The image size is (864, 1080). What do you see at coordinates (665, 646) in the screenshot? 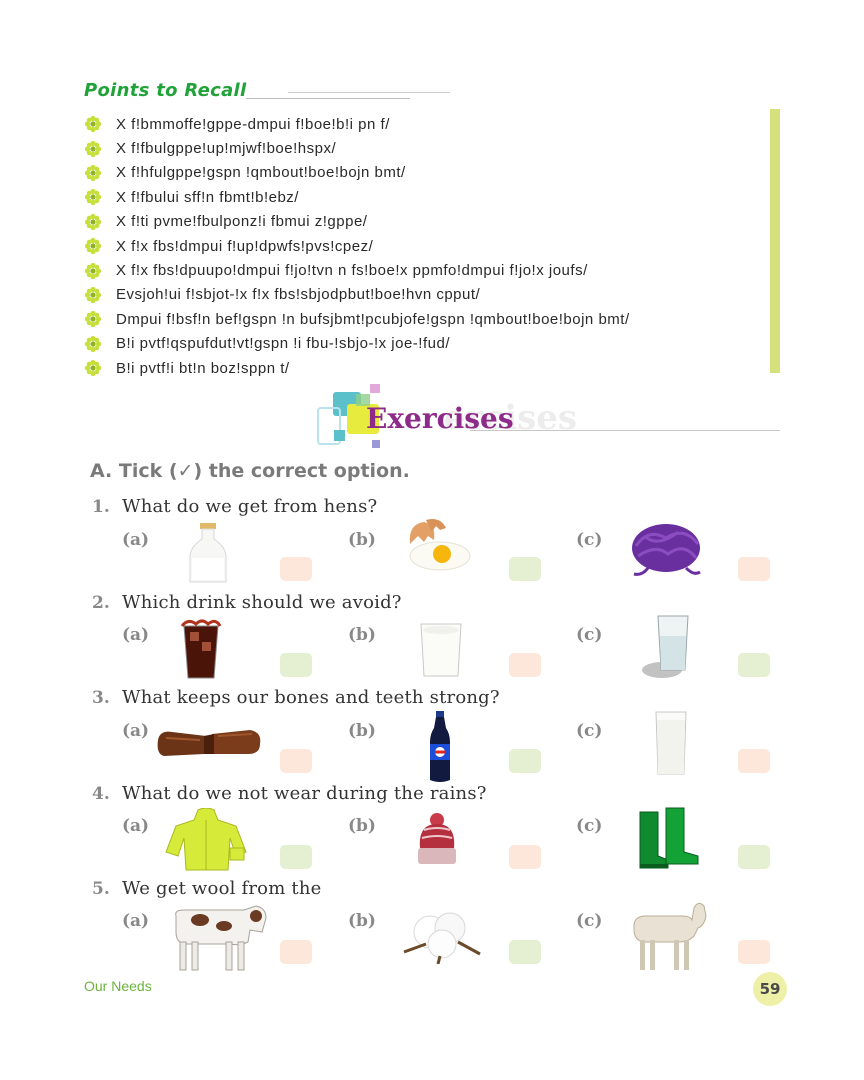
I see `water-glass-icon` at bounding box center [665, 646].